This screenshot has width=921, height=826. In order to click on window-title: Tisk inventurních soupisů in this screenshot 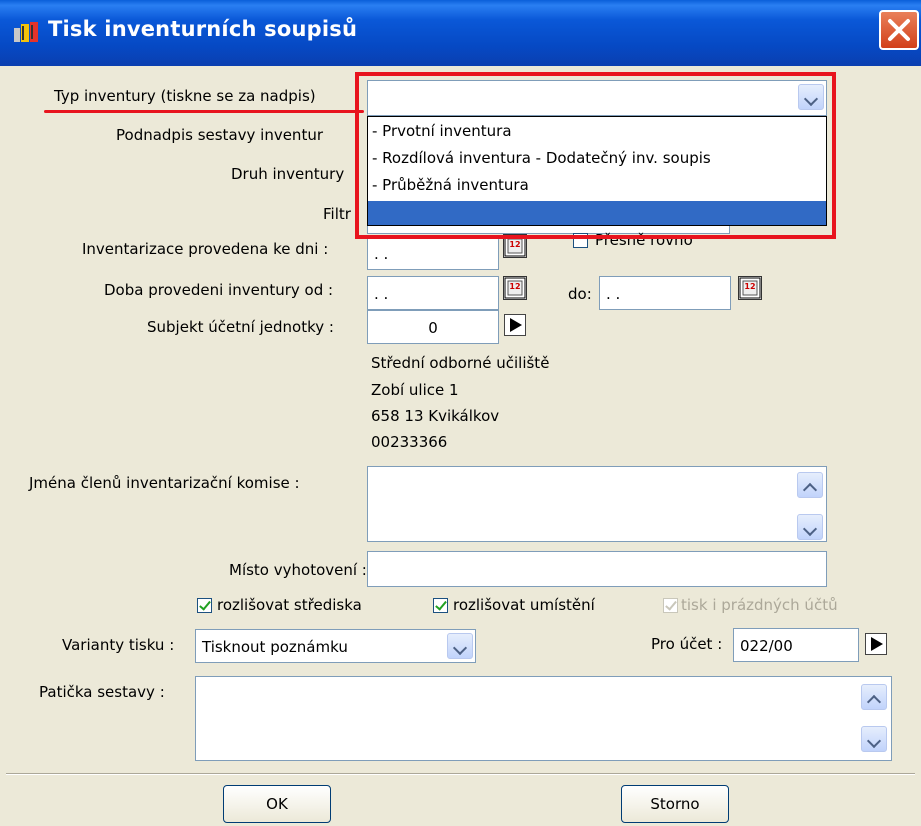, I will do `click(203, 29)`.